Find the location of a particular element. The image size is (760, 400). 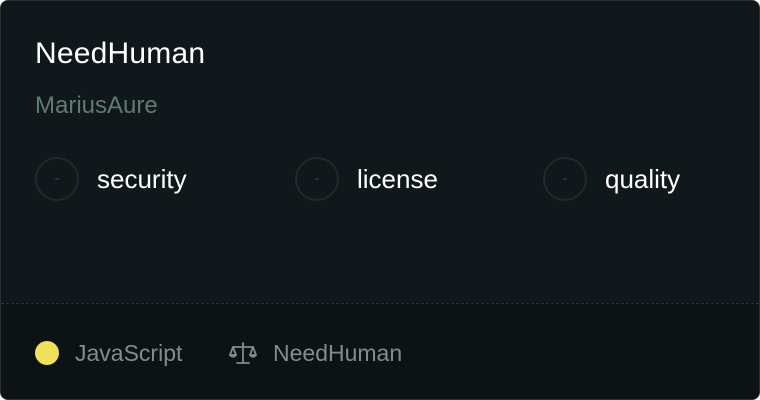

license-label: license is located at coordinates (397, 179).